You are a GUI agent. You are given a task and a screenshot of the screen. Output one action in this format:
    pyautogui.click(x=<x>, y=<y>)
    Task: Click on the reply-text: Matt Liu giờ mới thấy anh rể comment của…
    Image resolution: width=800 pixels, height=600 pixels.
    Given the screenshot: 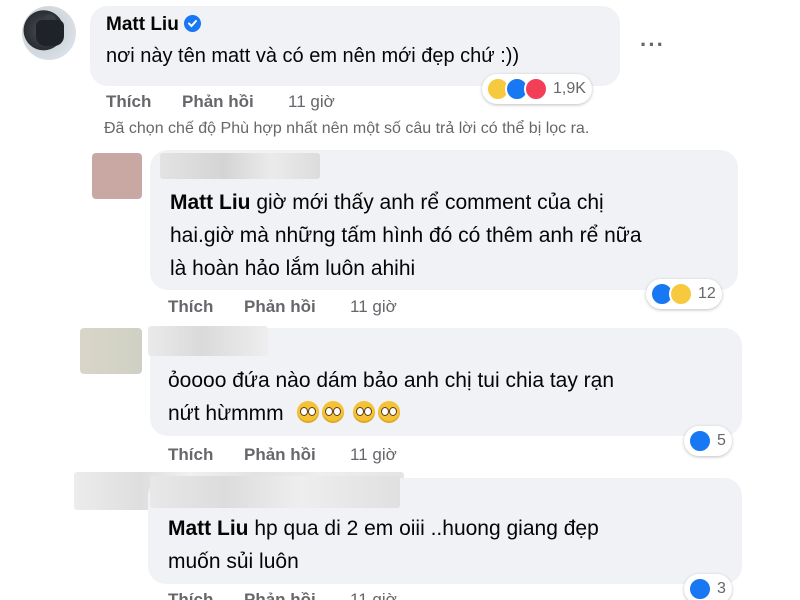 What is the action you would take?
    pyautogui.click(x=406, y=235)
    